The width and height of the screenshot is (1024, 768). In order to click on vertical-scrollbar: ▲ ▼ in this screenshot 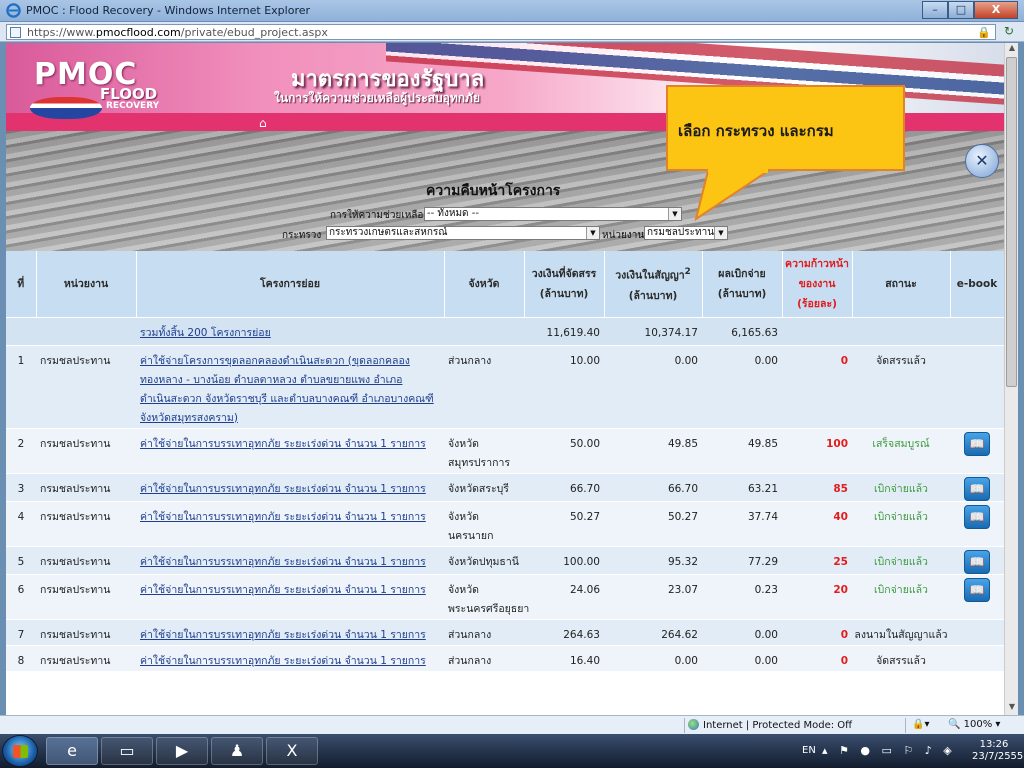, I will do `click(1011, 379)`.